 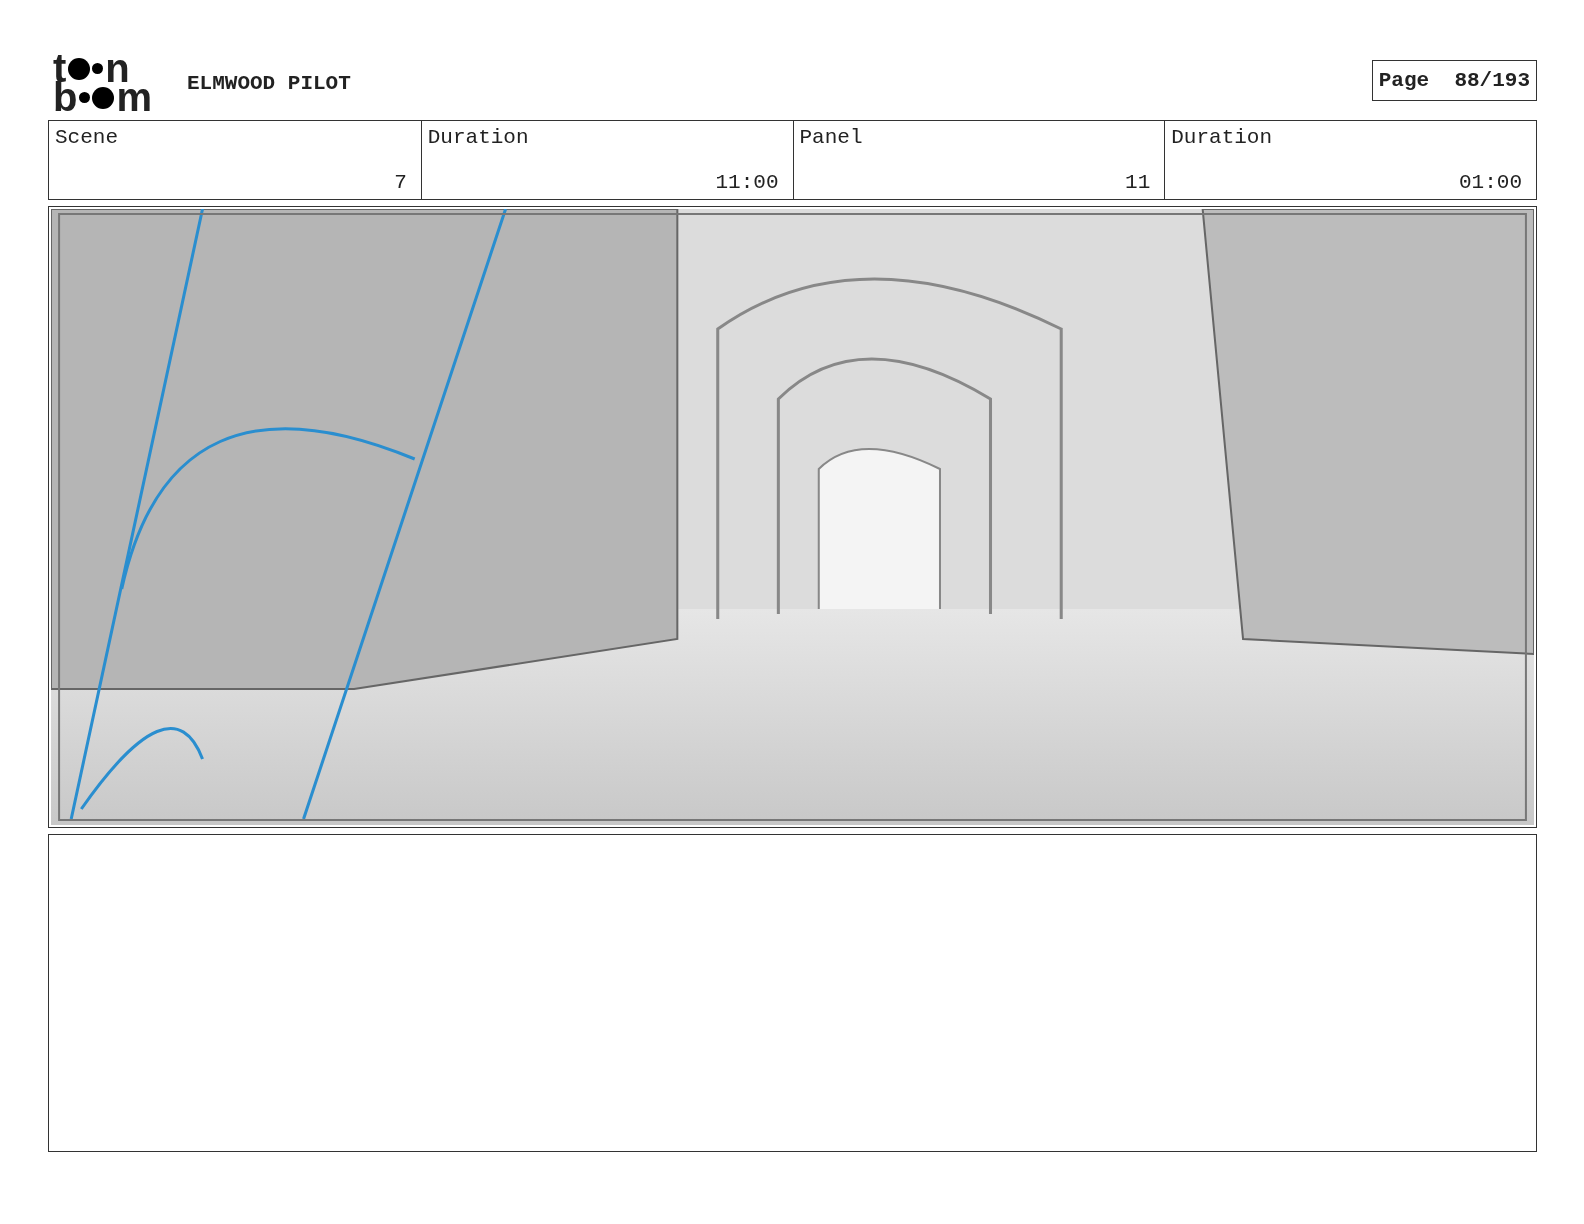 I want to click on field-value: 7, so click(x=400, y=182).